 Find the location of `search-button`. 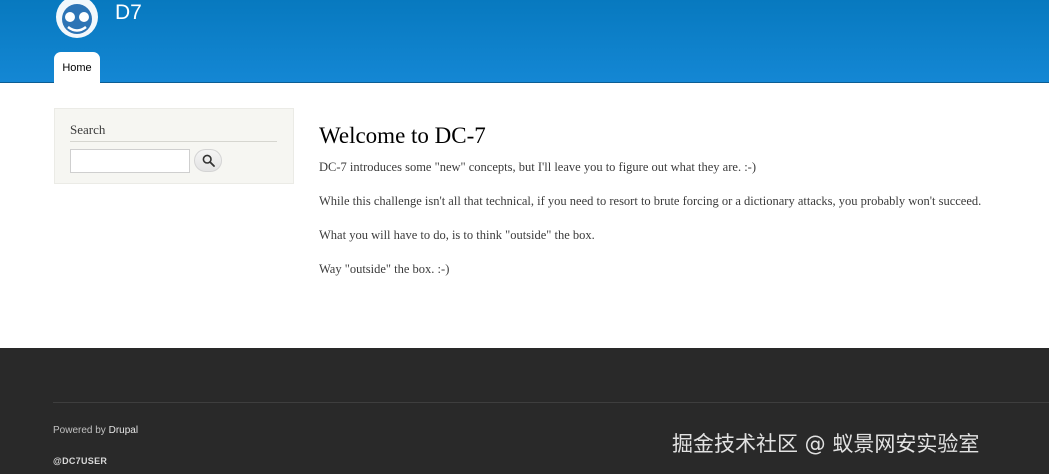

search-button is located at coordinates (208, 160).